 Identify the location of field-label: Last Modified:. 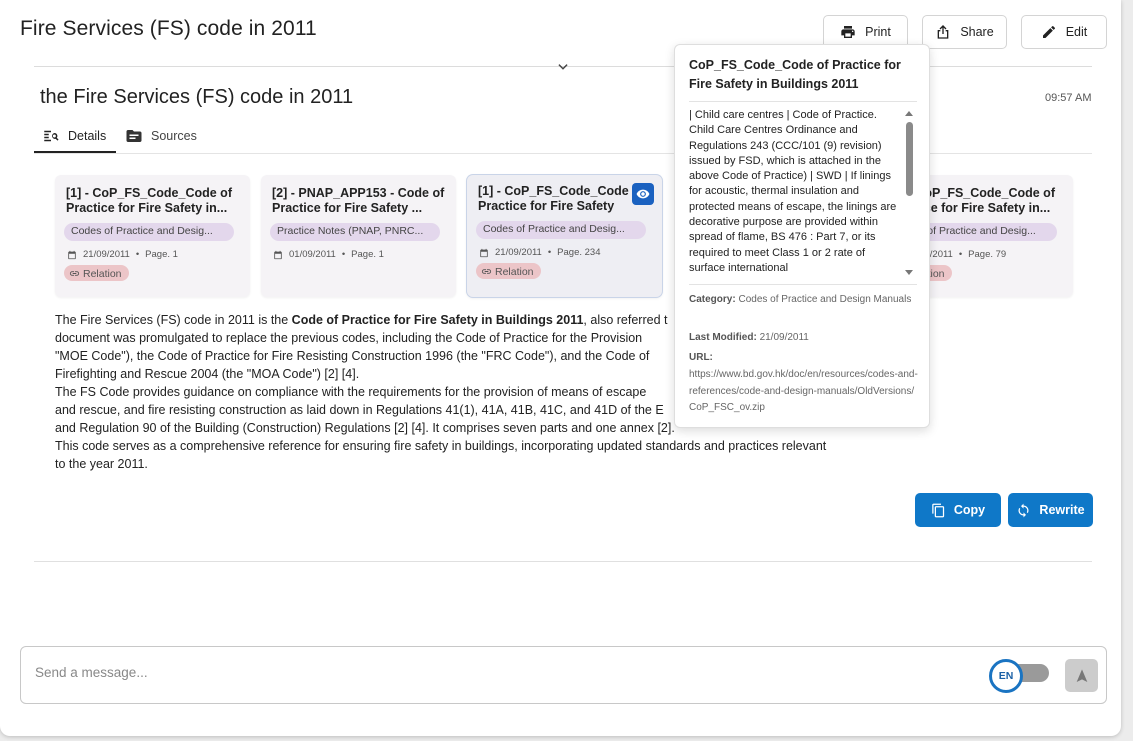
(723, 337).